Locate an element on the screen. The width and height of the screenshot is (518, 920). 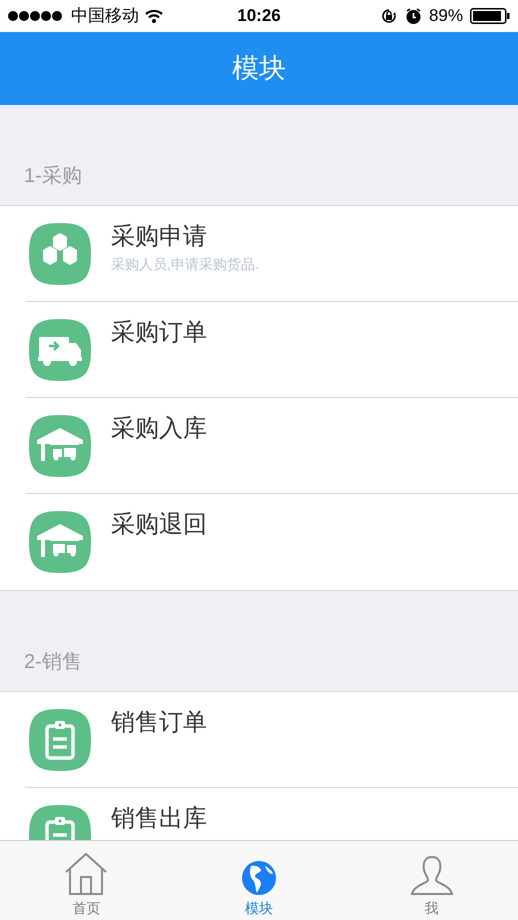
rotation-lock-icon is located at coordinates (389, 16).